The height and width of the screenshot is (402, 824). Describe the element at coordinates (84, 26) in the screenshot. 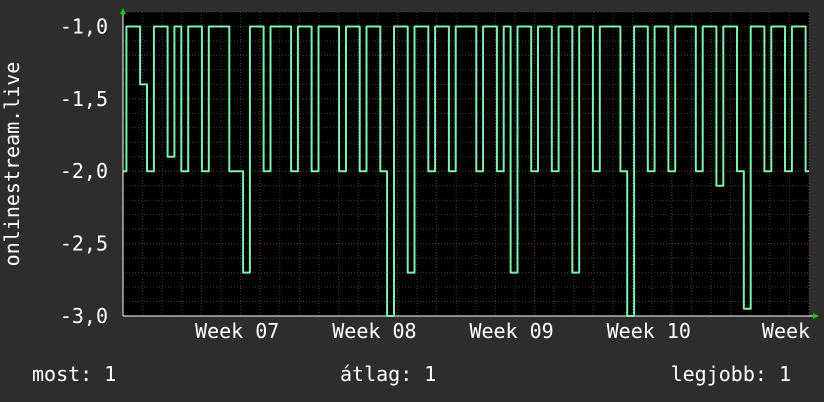

I see `y-tick-label: -1,0` at that location.